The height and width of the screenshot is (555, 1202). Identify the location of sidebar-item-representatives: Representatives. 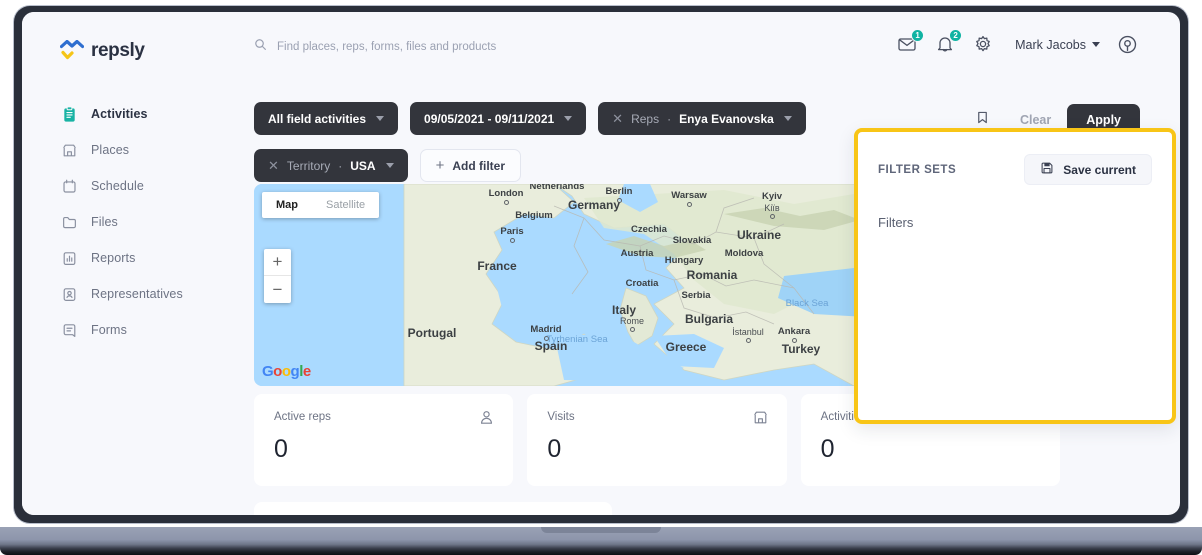
(122, 294).